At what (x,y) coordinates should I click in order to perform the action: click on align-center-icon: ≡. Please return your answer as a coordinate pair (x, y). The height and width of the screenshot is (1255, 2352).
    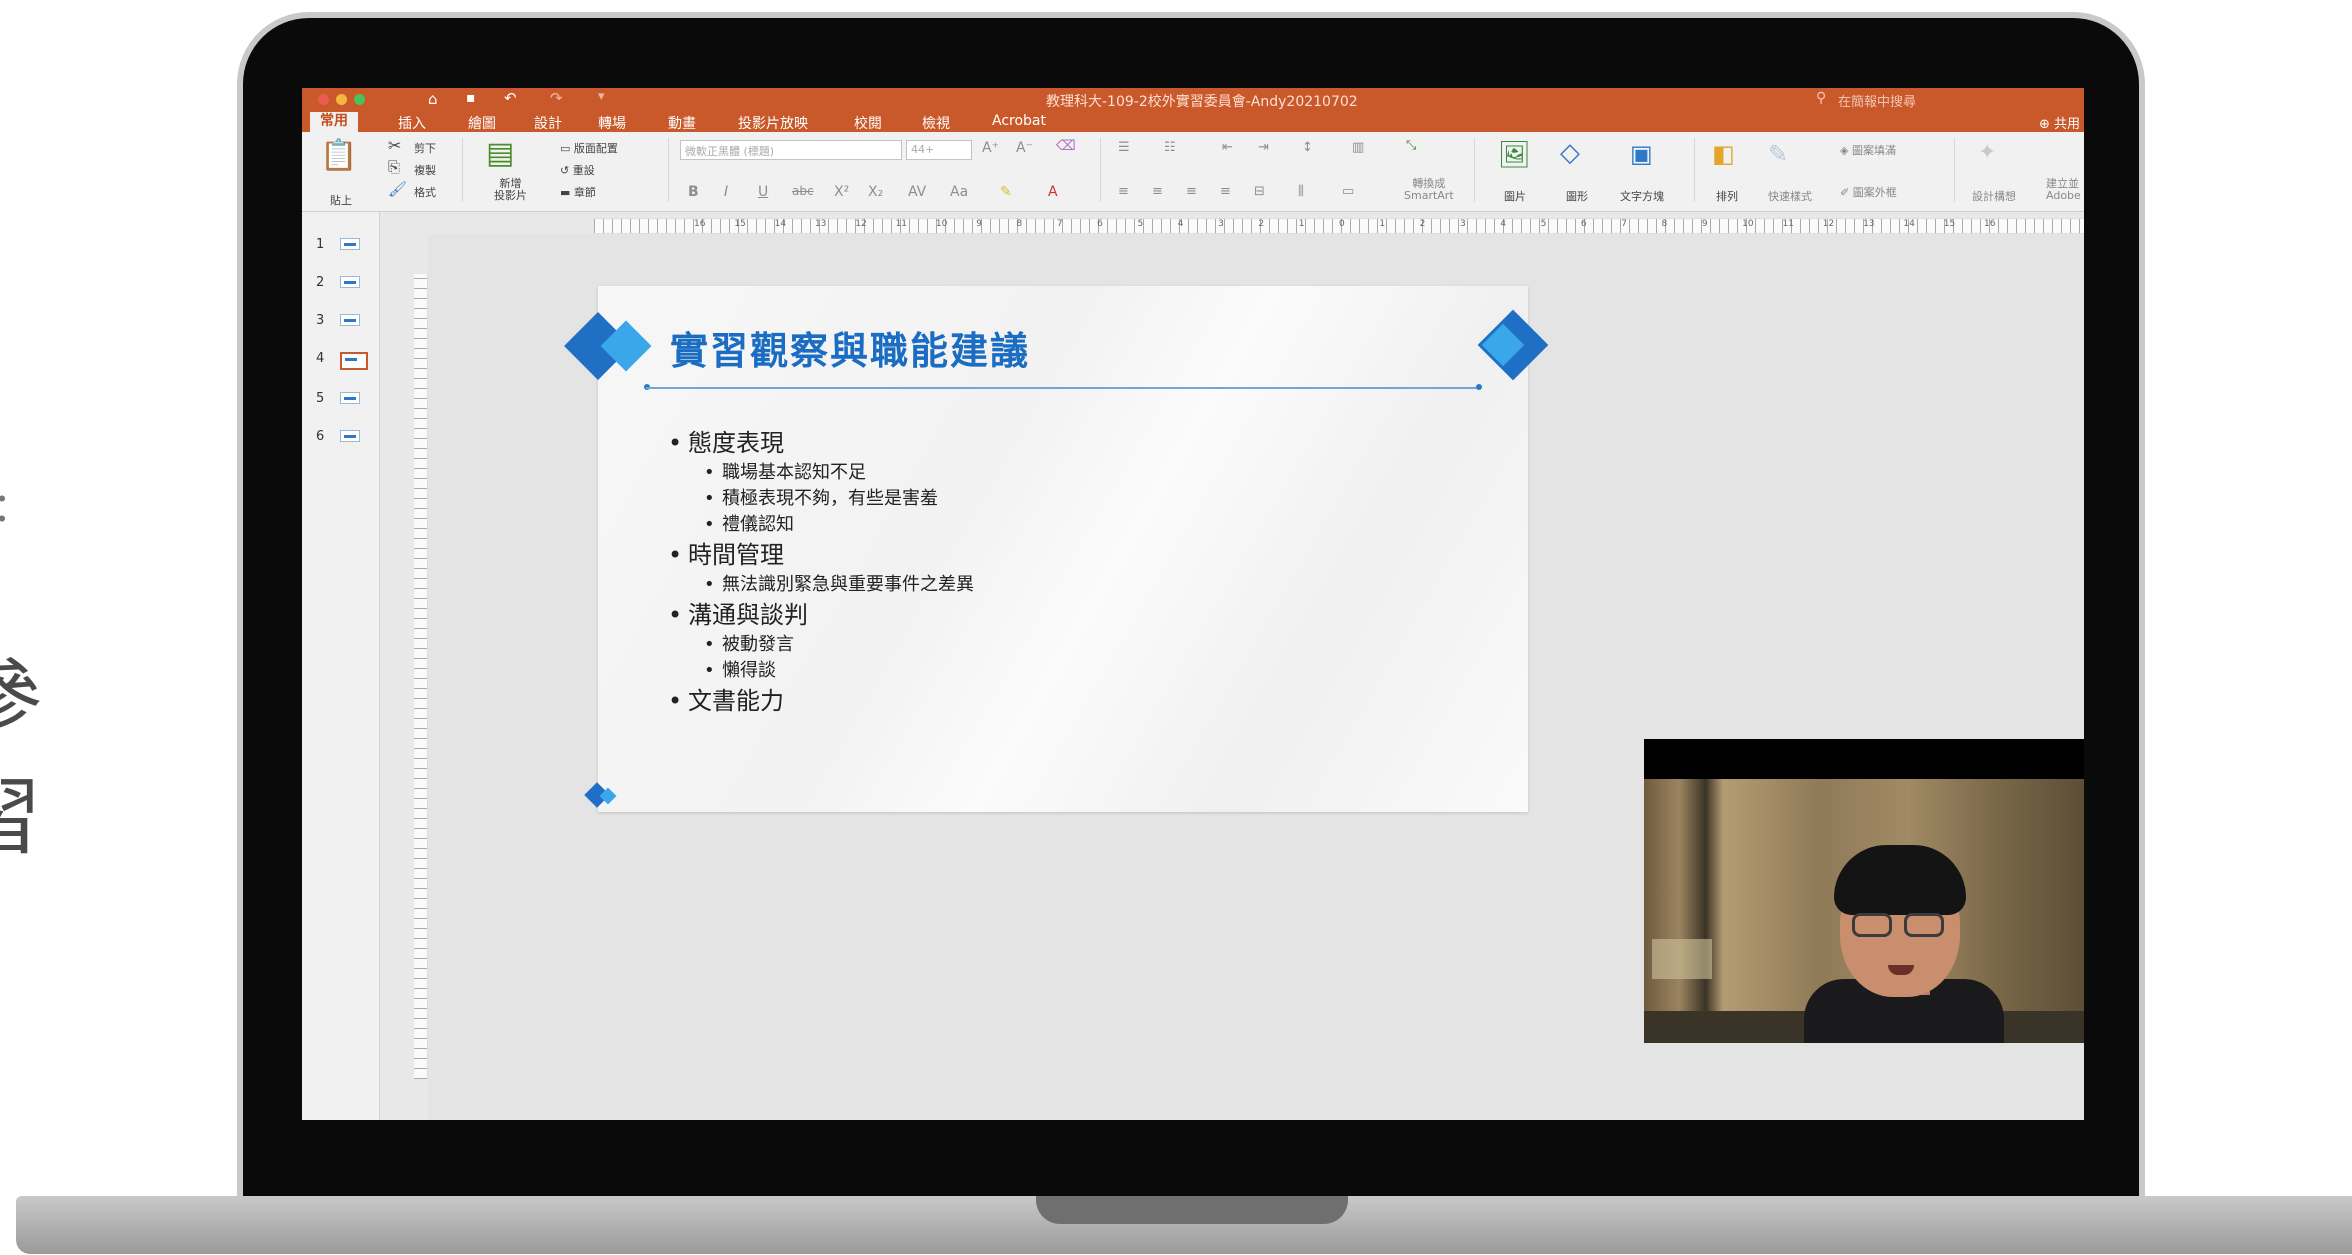
    Looking at the image, I should click on (1157, 191).